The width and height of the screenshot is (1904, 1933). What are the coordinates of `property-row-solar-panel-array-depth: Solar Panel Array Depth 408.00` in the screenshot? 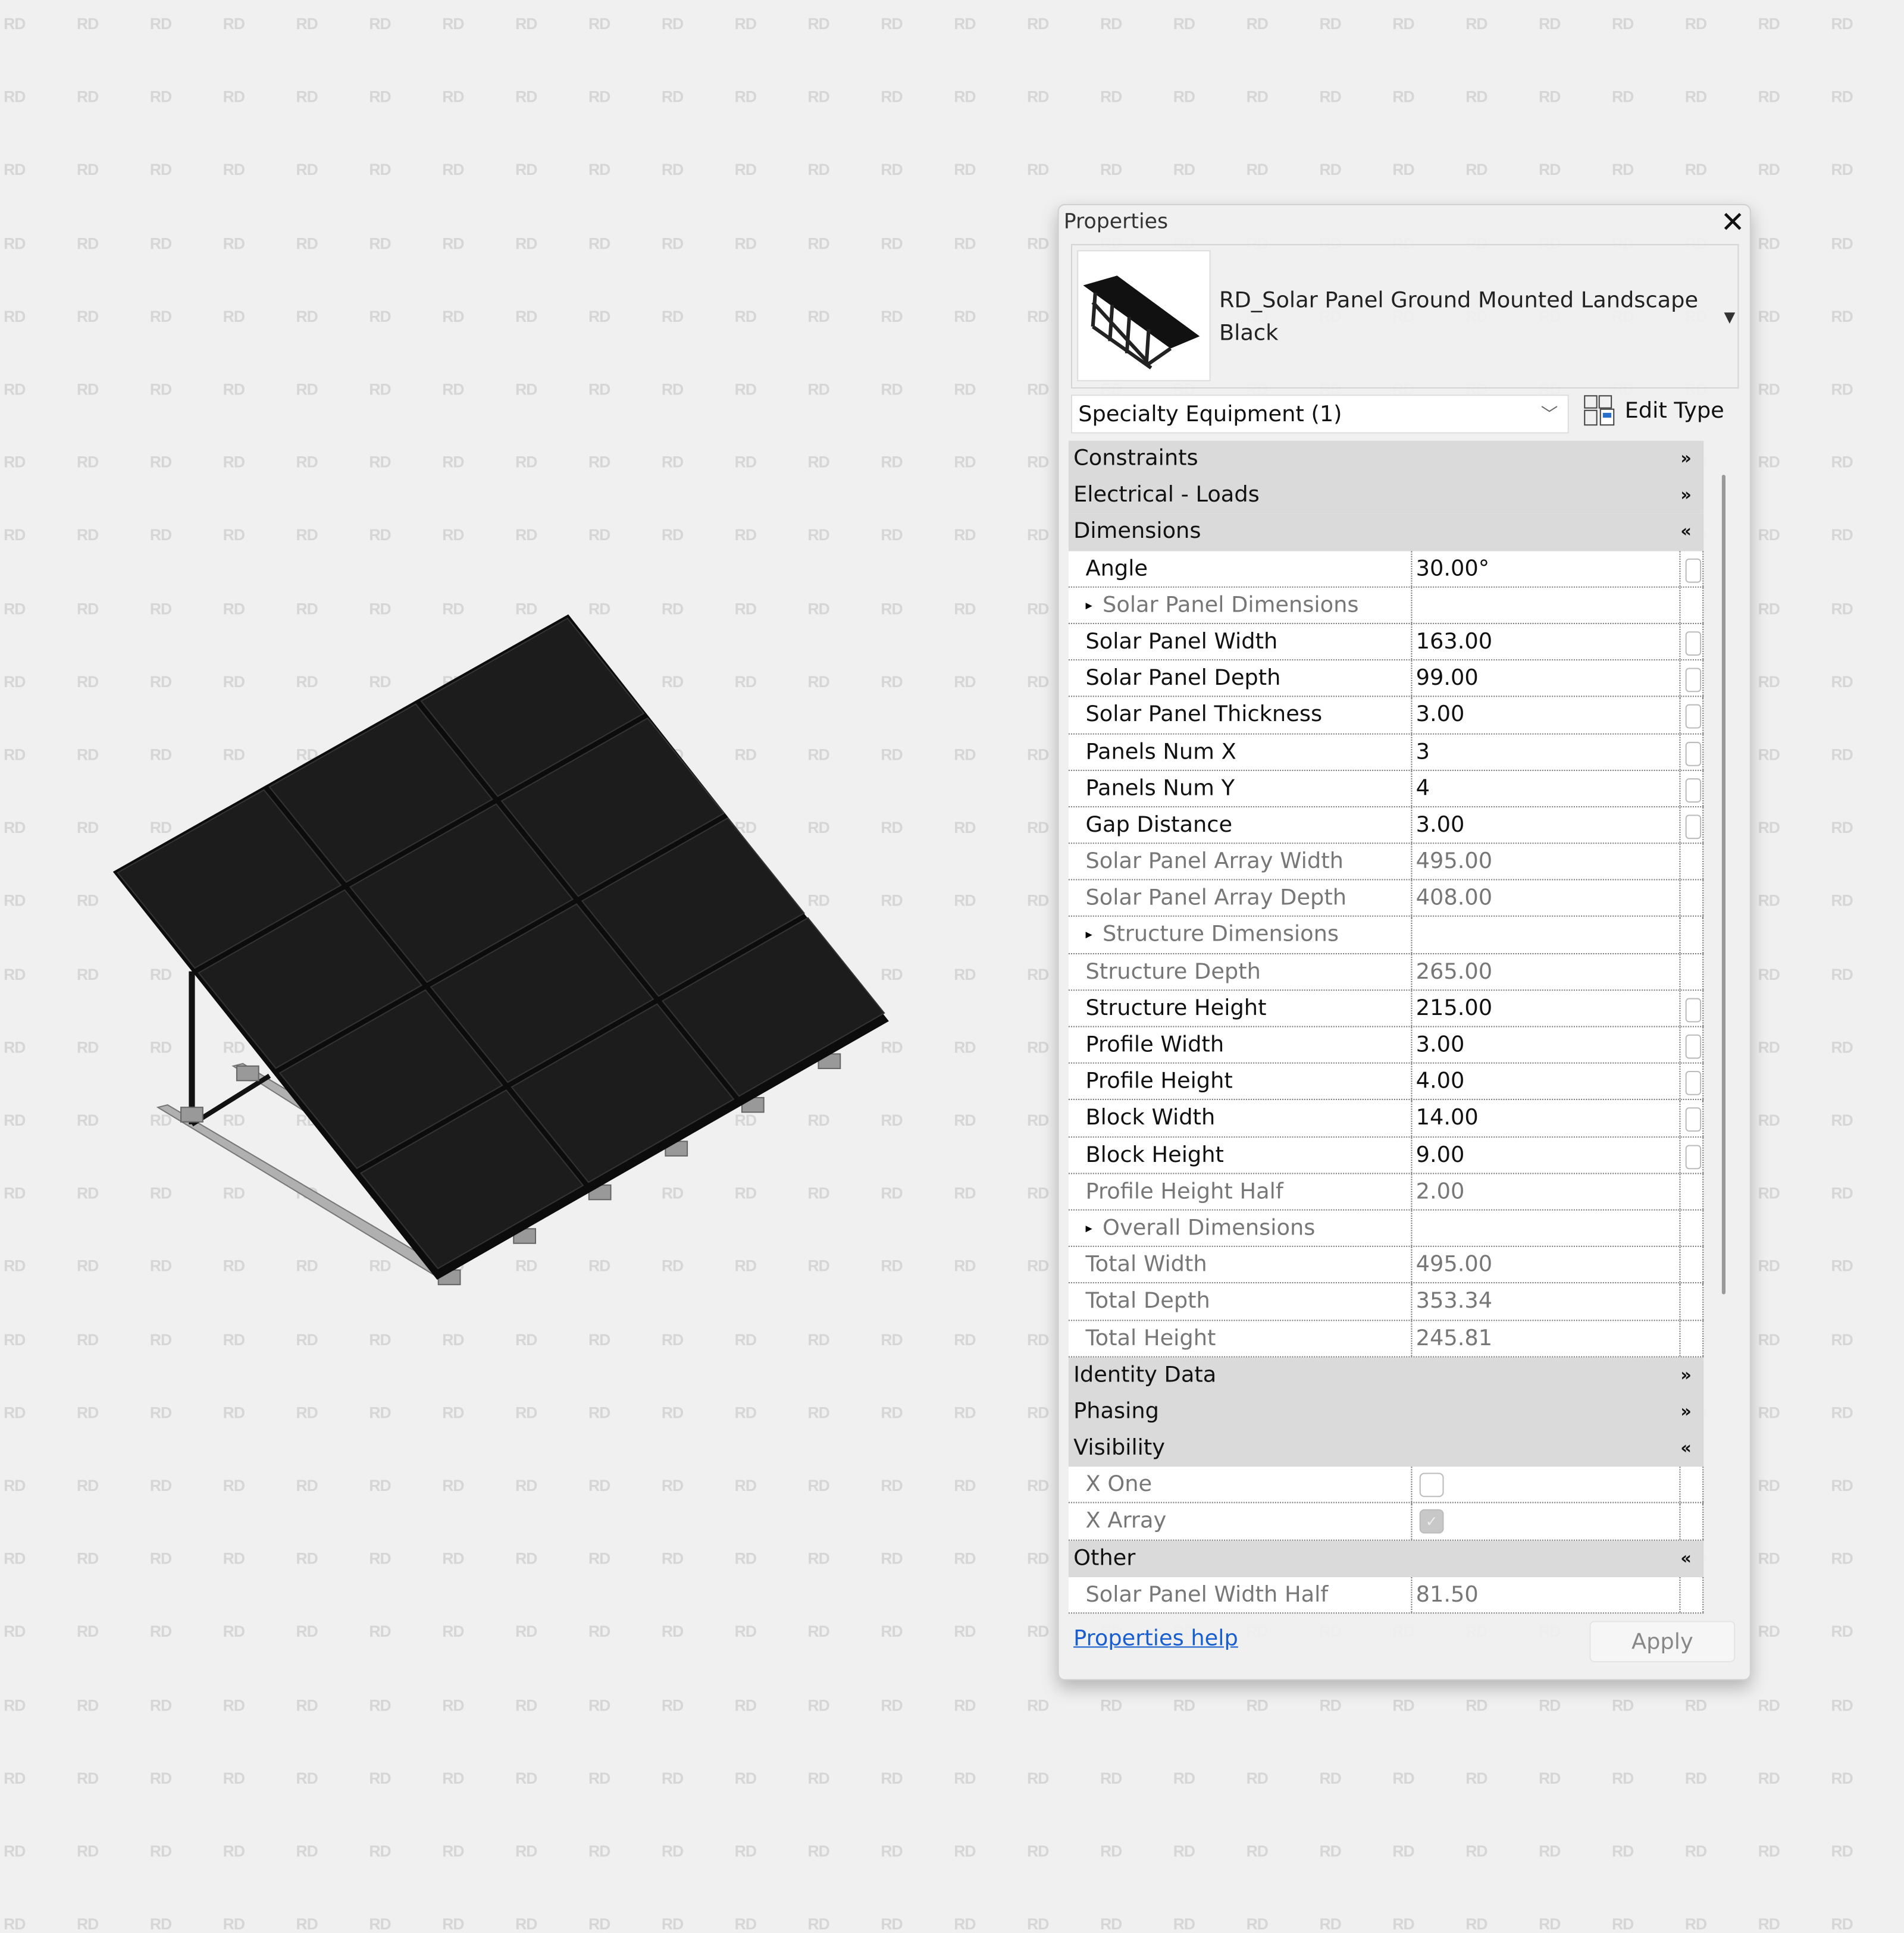 It's located at (1386, 899).